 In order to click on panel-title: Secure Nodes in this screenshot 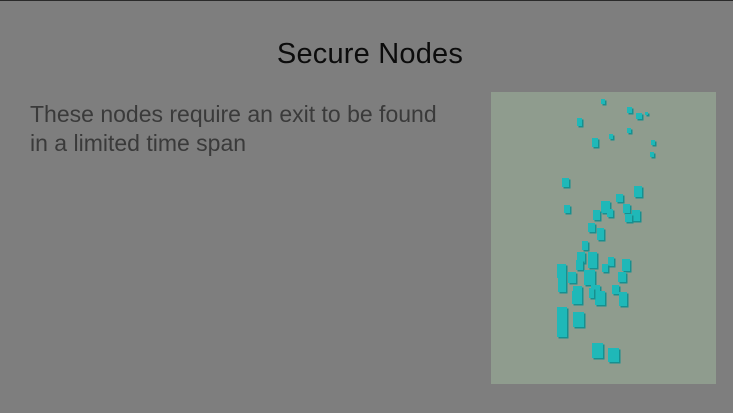, I will do `click(370, 54)`.